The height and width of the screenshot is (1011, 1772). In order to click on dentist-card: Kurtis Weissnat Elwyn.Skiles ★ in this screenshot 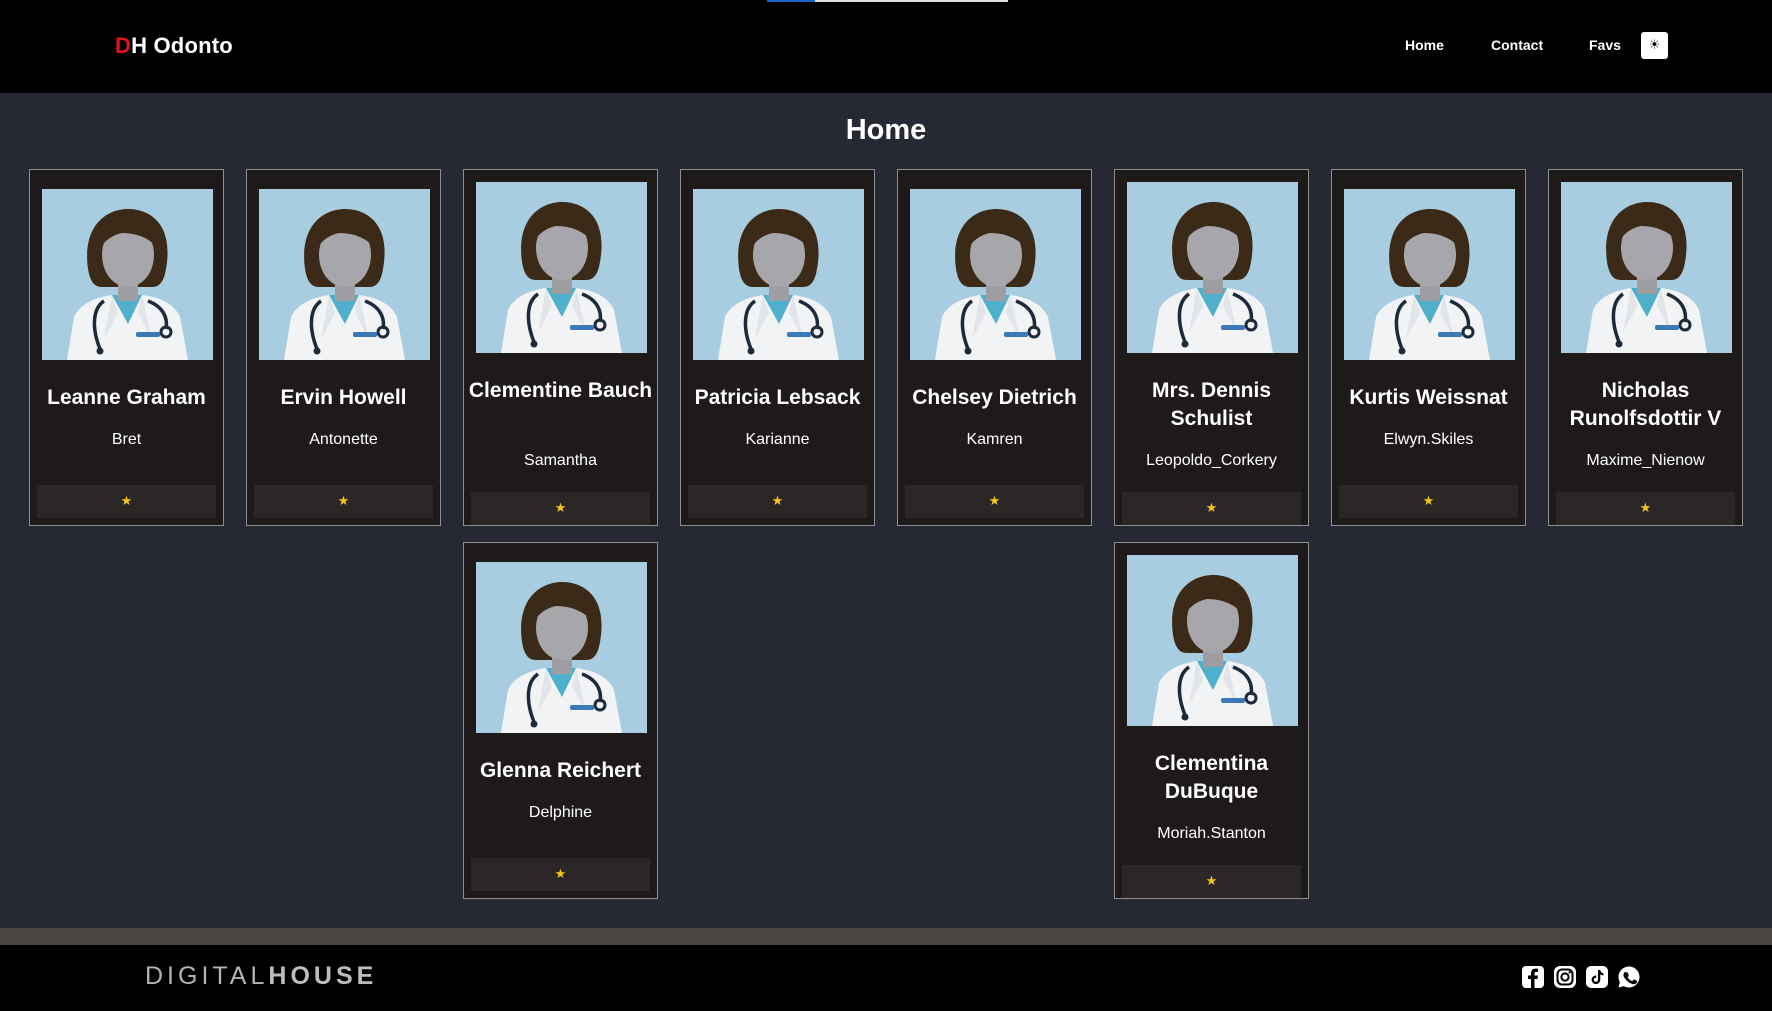, I will do `click(1428, 347)`.